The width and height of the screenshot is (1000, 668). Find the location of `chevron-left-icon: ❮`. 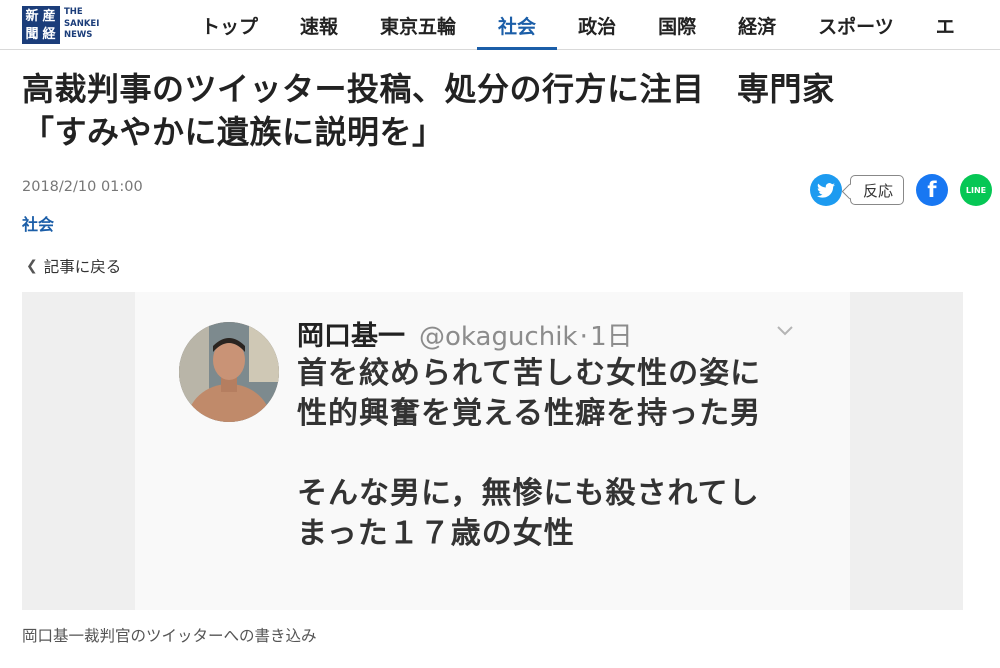

chevron-left-icon: ❮ is located at coordinates (32, 266).